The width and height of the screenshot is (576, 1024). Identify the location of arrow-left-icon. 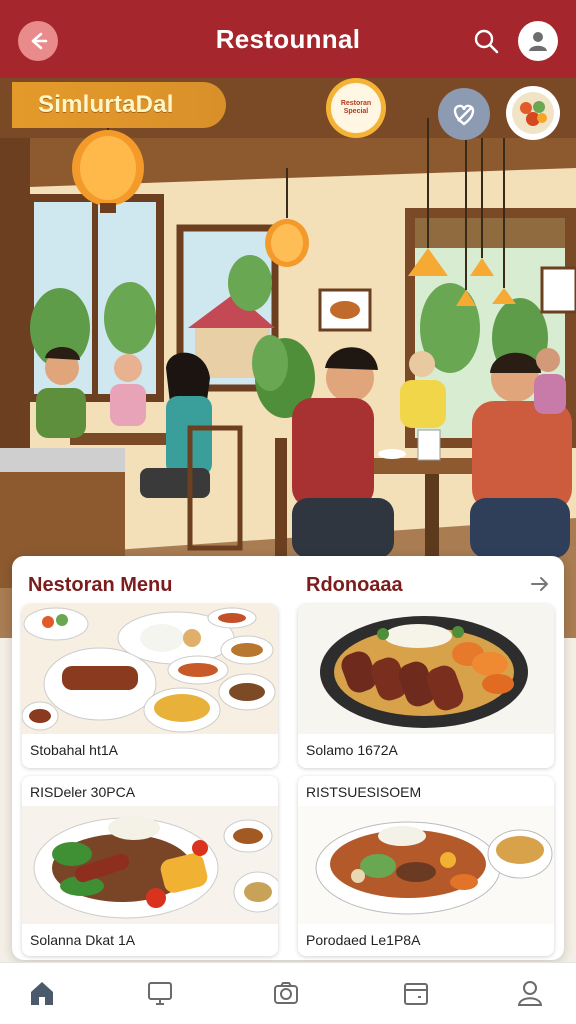
(39, 41).